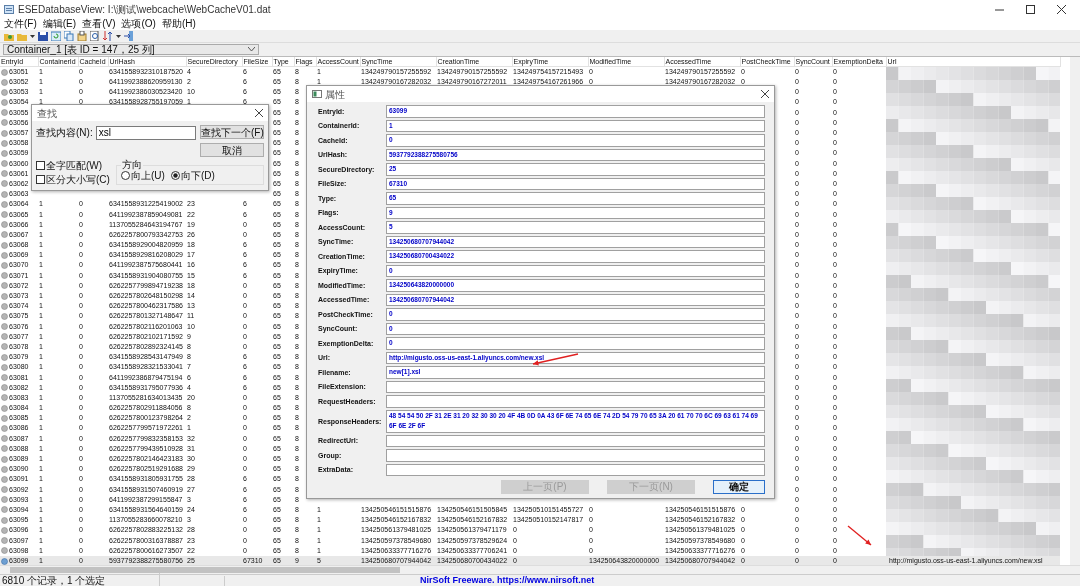 The image size is (1080, 586). Describe the element at coordinates (78, 179) in the screenshot. I see `checkbox-label: 区分大小写(C)` at that location.